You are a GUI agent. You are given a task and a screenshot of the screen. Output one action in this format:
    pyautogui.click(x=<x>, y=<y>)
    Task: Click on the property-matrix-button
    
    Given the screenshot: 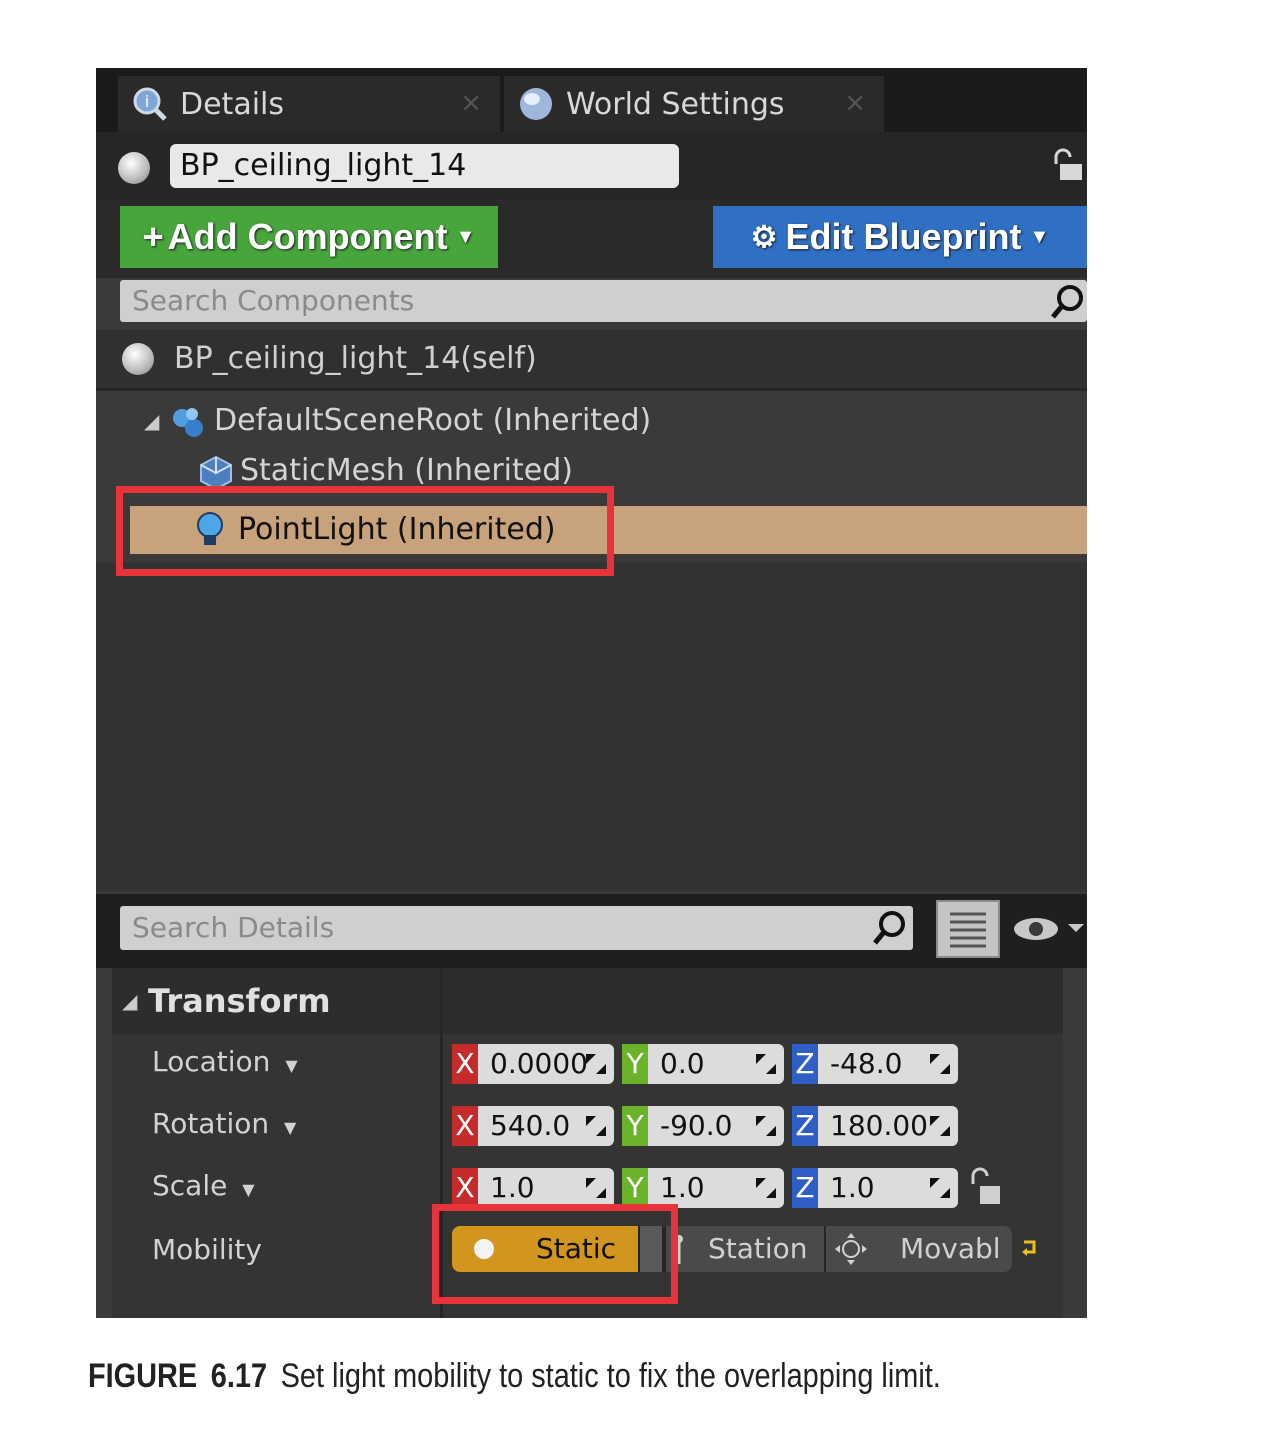 What is the action you would take?
    pyautogui.click(x=968, y=929)
    